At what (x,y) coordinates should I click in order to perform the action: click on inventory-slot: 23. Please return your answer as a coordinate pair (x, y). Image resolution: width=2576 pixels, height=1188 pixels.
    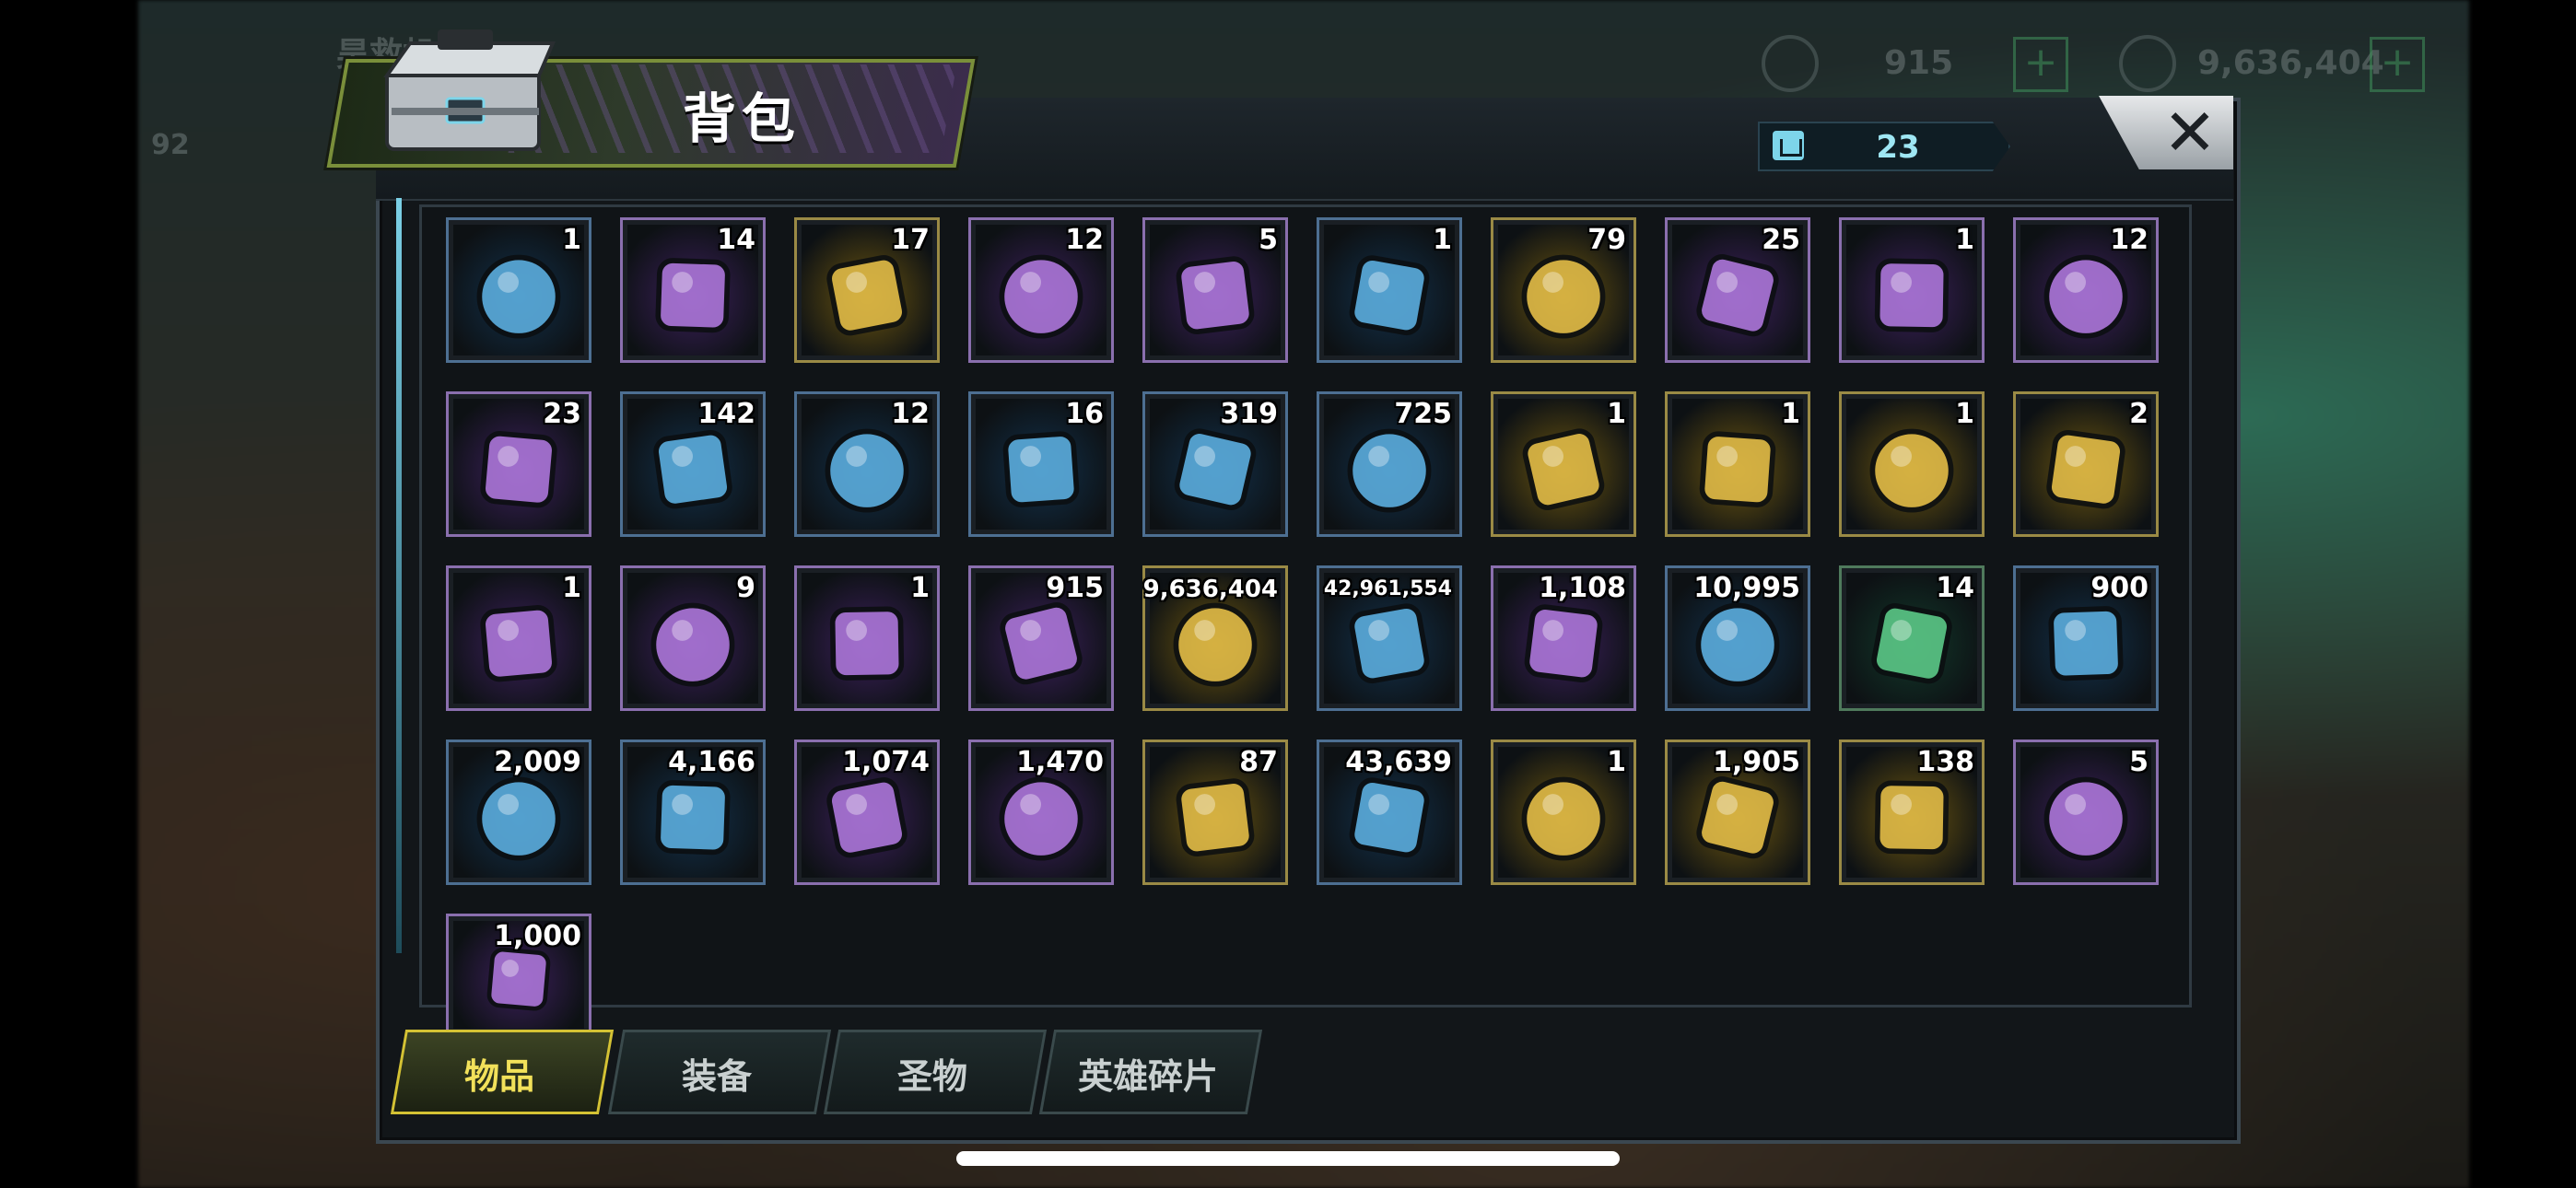
    Looking at the image, I should click on (518, 464).